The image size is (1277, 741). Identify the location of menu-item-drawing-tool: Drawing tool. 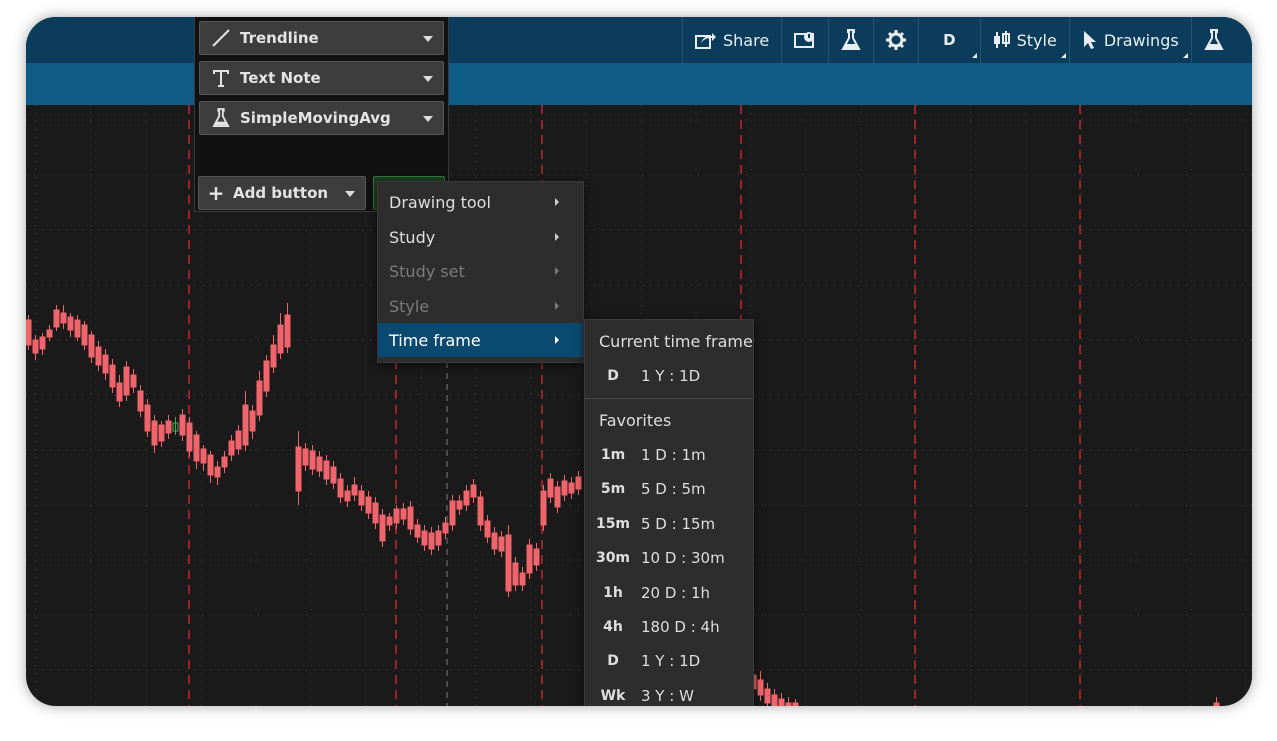
(480, 202).